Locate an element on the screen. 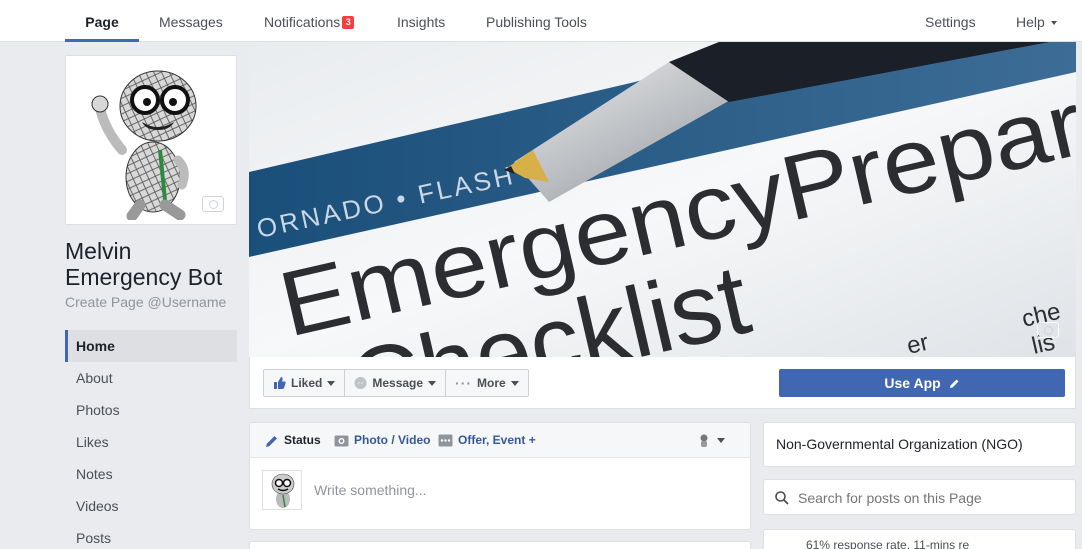 The width and height of the screenshot is (1082, 549). search-icon is located at coordinates (782, 498).